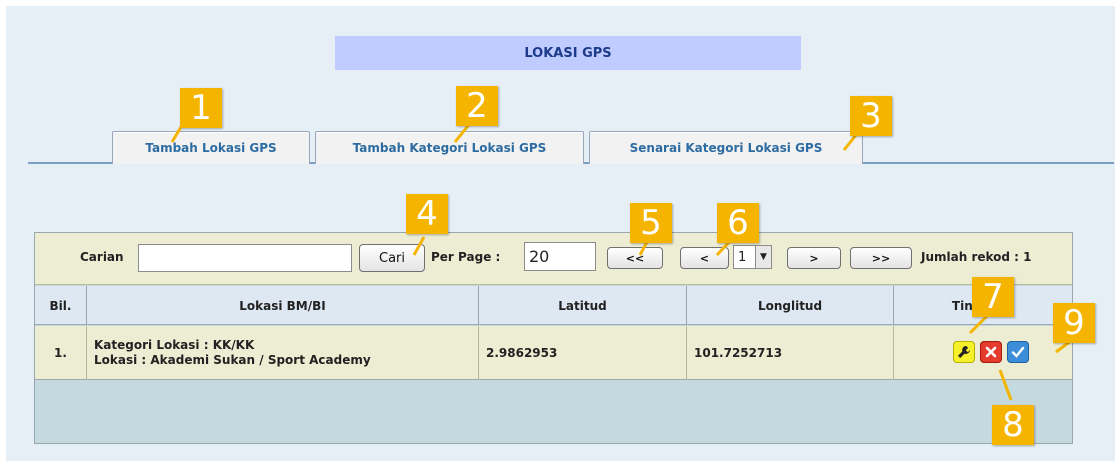 The width and height of the screenshot is (1120, 467). I want to click on cell-longlitud: 101.7252713, so click(790, 353).